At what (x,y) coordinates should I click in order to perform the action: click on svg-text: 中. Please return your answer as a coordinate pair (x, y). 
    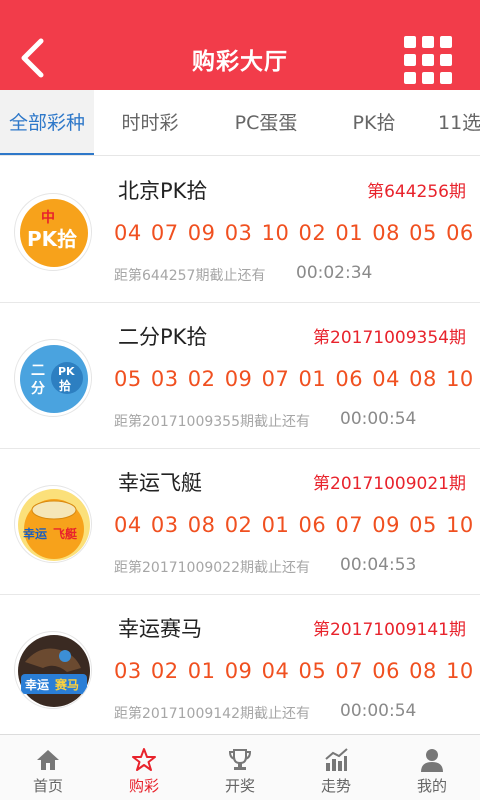
    Looking at the image, I should click on (48, 217).